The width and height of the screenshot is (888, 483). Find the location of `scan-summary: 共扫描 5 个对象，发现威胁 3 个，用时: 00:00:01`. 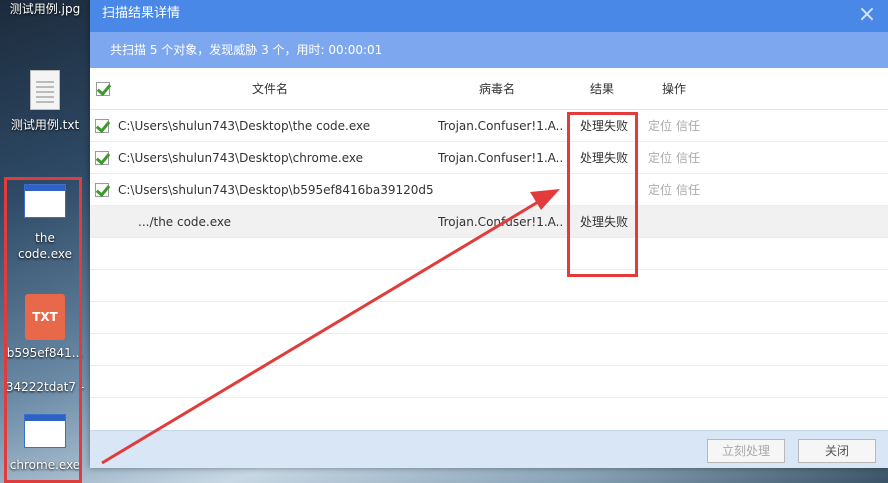

scan-summary: 共扫描 5 个对象，发现威胁 3 个，用时: 00:00:01 is located at coordinates (489, 50).